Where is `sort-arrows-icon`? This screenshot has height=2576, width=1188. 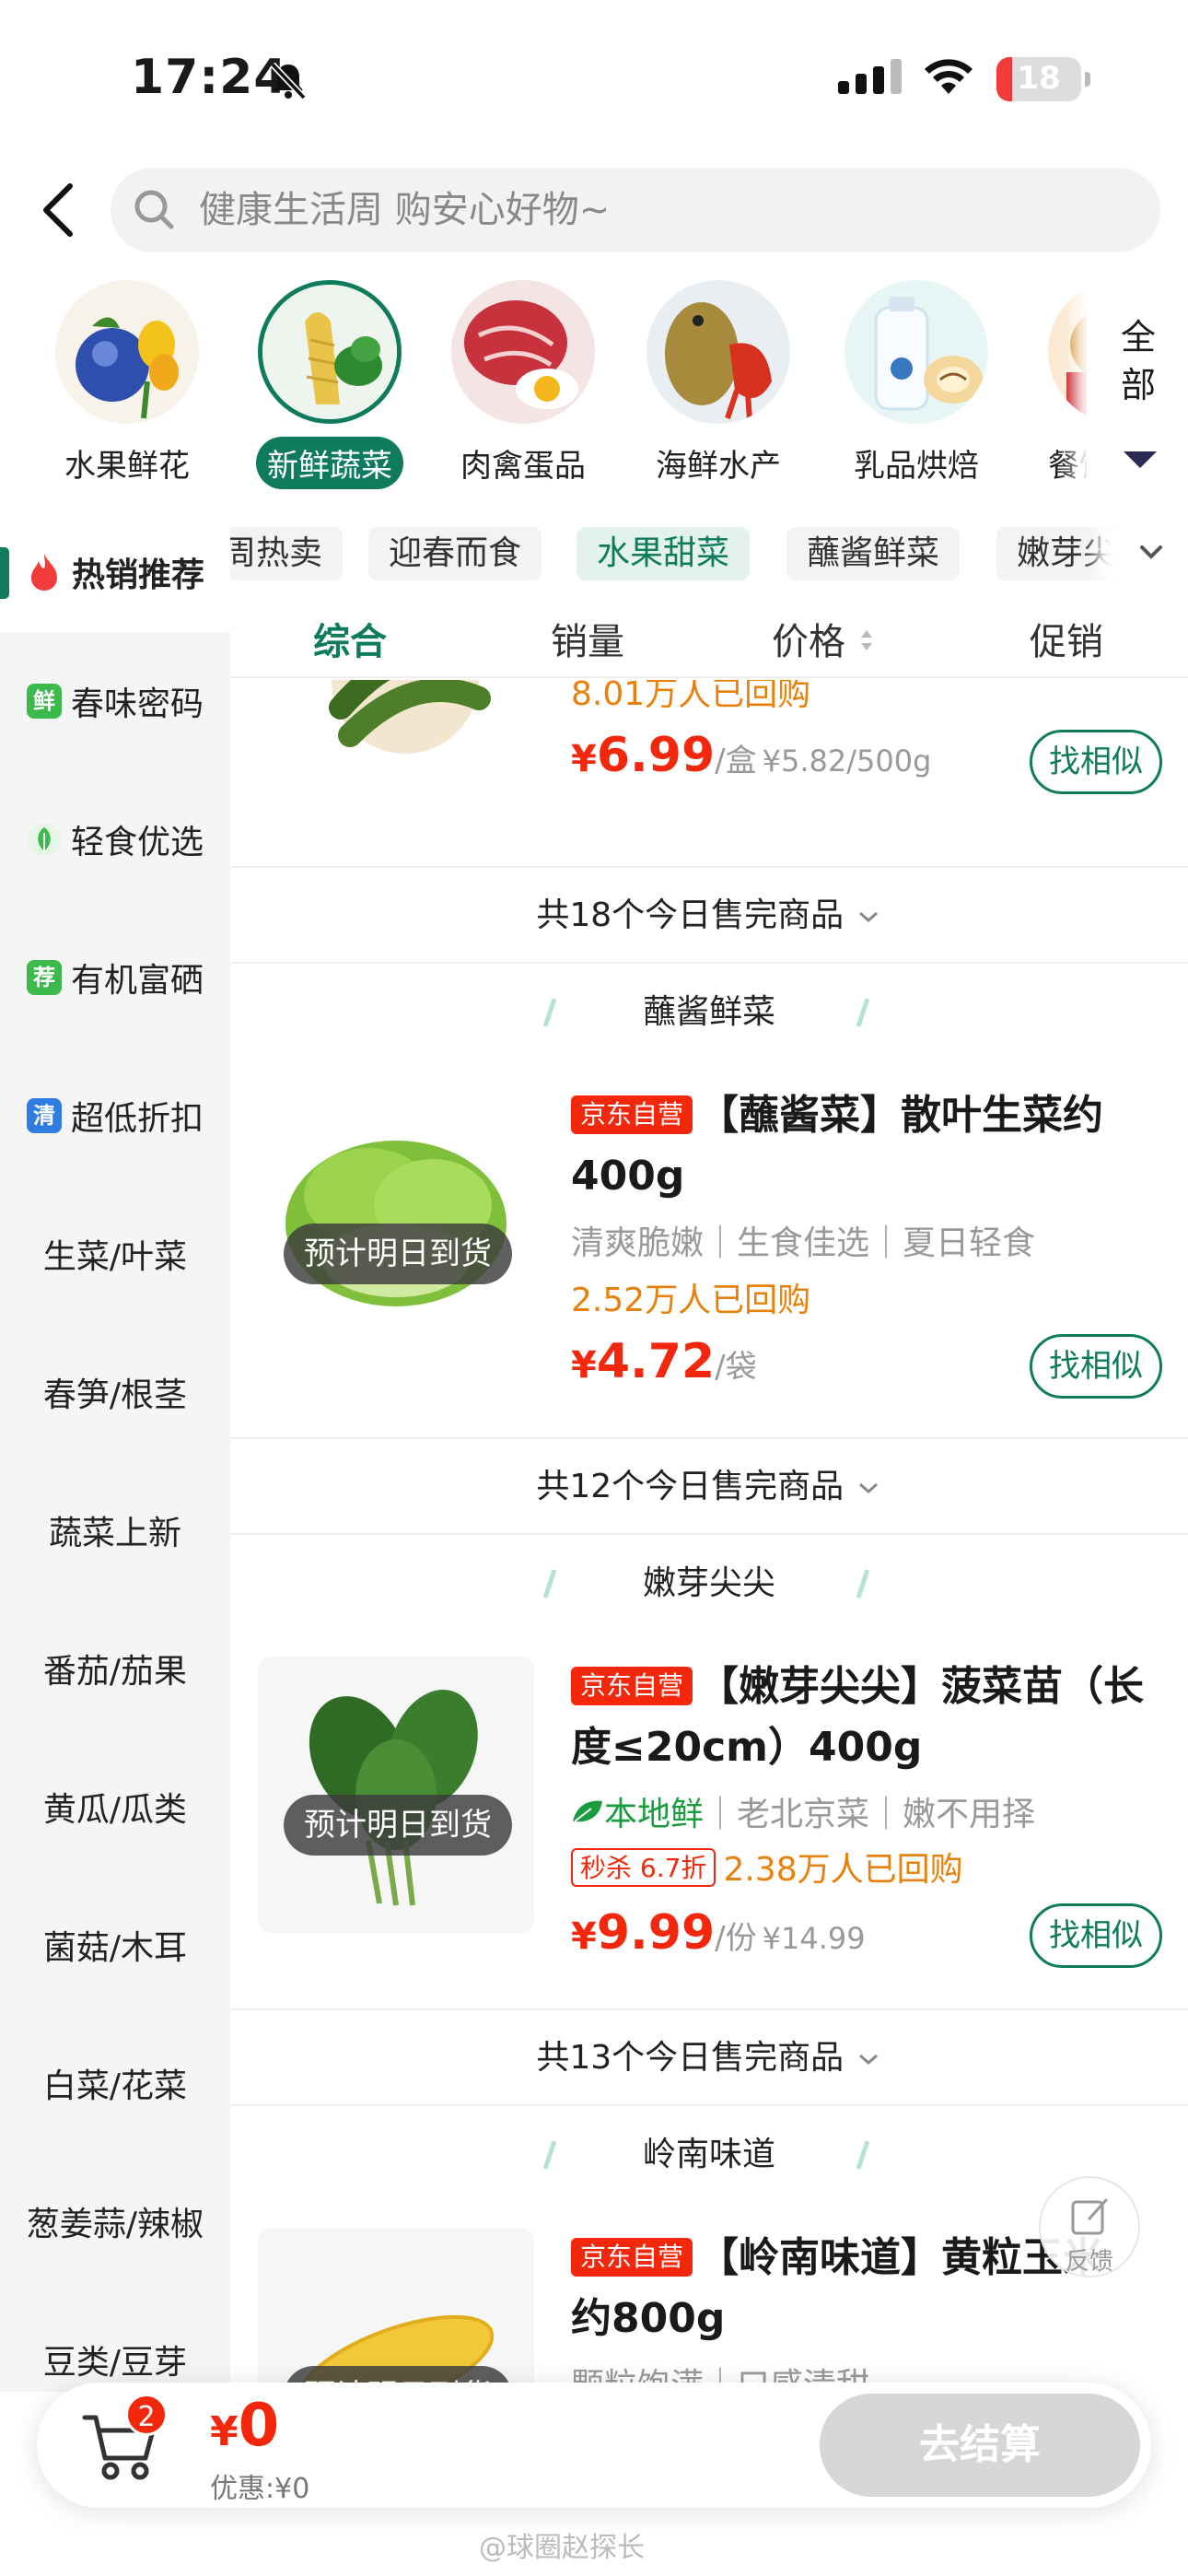
sort-arrows-icon is located at coordinates (866, 640).